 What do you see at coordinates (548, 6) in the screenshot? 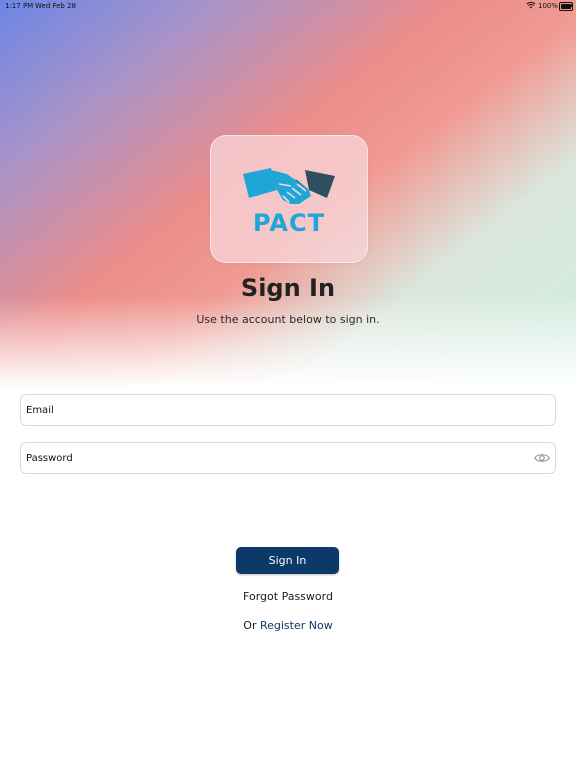
I see `battery-percentage: 100%` at bounding box center [548, 6].